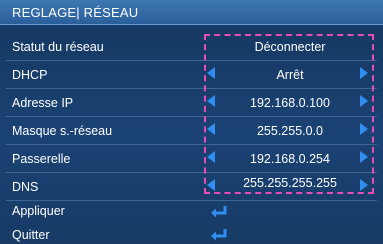 The height and width of the screenshot is (244, 383). Describe the element at coordinates (43, 103) in the screenshot. I see `ip-address-label: Adresse IP` at that location.